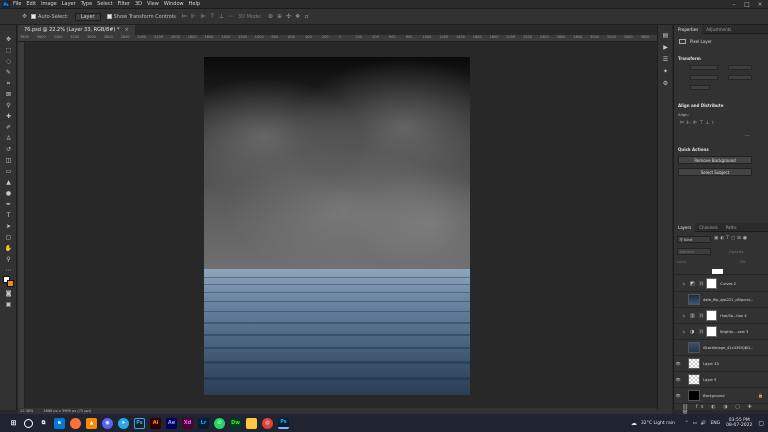 Image resolution: width=768 pixels, height=432 pixels. I want to click on zoom-tool-icon: ⚲, so click(8, 259).